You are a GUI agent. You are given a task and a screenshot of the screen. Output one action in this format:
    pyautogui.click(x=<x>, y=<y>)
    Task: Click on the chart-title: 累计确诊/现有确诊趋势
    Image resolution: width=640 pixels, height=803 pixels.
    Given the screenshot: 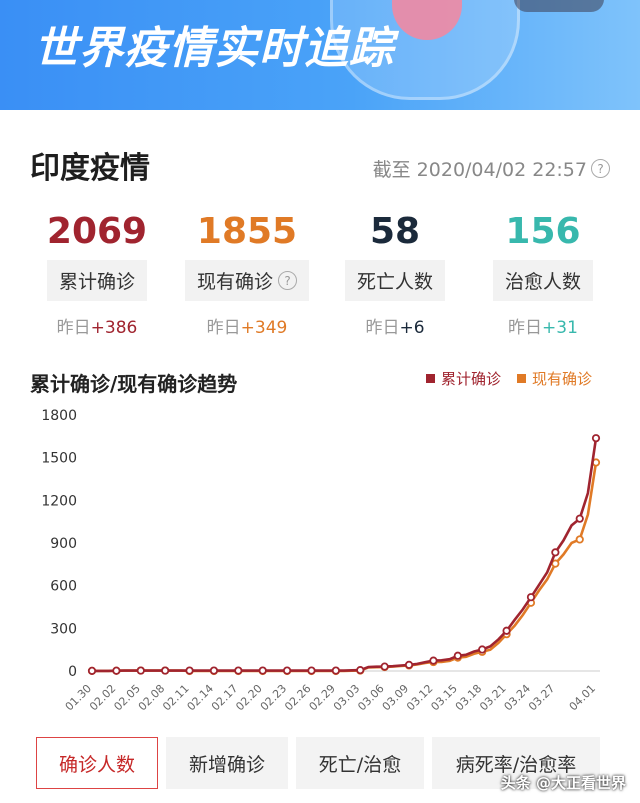 What is the action you would take?
    pyautogui.click(x=134, y=384)
    